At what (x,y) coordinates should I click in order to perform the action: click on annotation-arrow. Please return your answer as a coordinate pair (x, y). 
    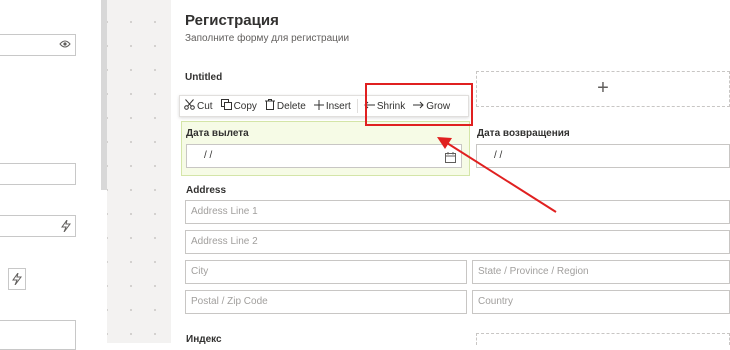
    Looking at the image, I should click on (497, 175).